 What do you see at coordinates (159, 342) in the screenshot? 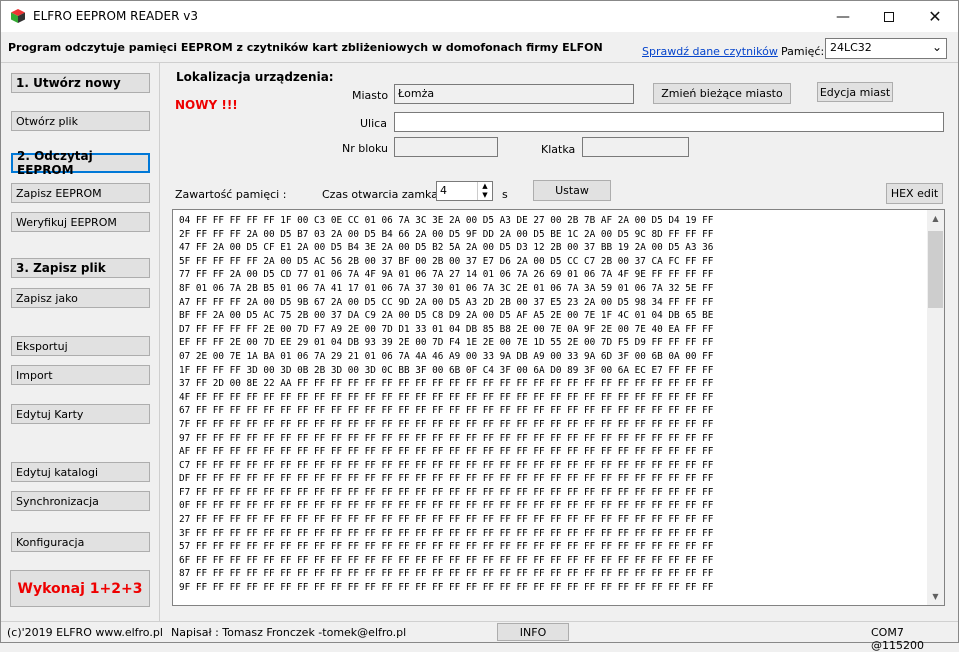
I see `sidebar-divider` at bounding box center [159, 342].